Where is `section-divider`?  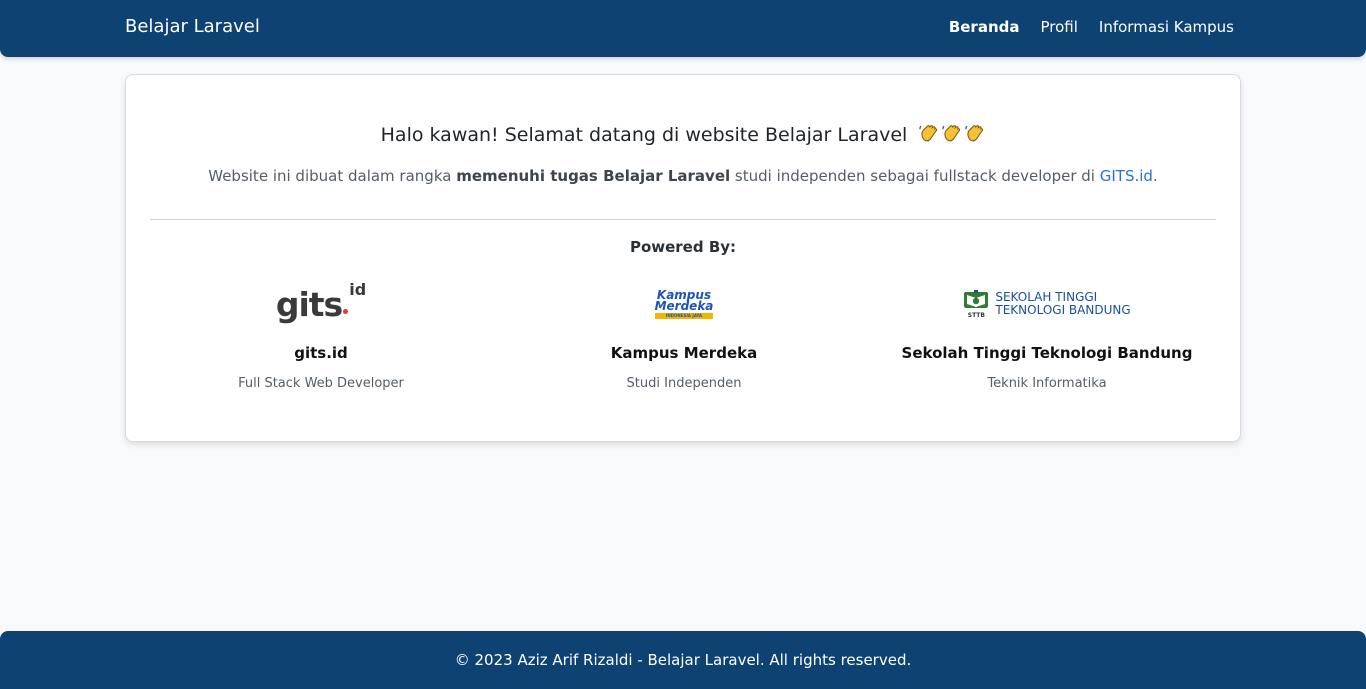 section-divider is located at coordinates (683, 219).